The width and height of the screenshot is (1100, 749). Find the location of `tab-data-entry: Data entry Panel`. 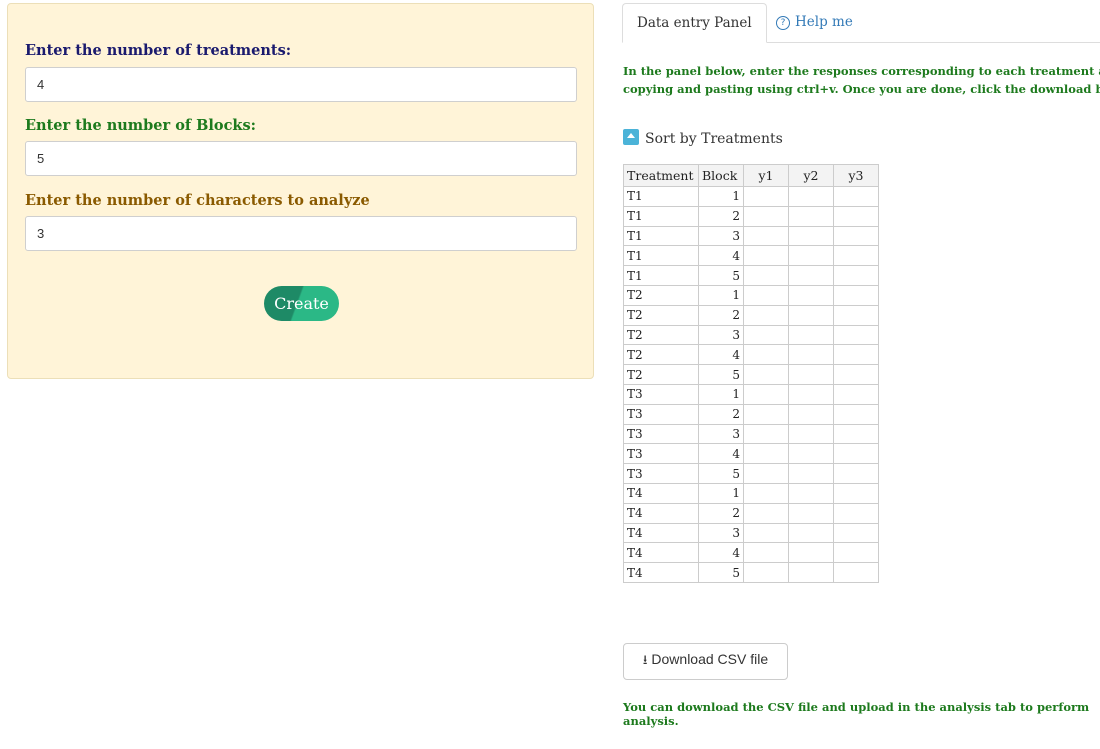

tab-data-entry: Data entry Panel is located at coordinates (694, 23).